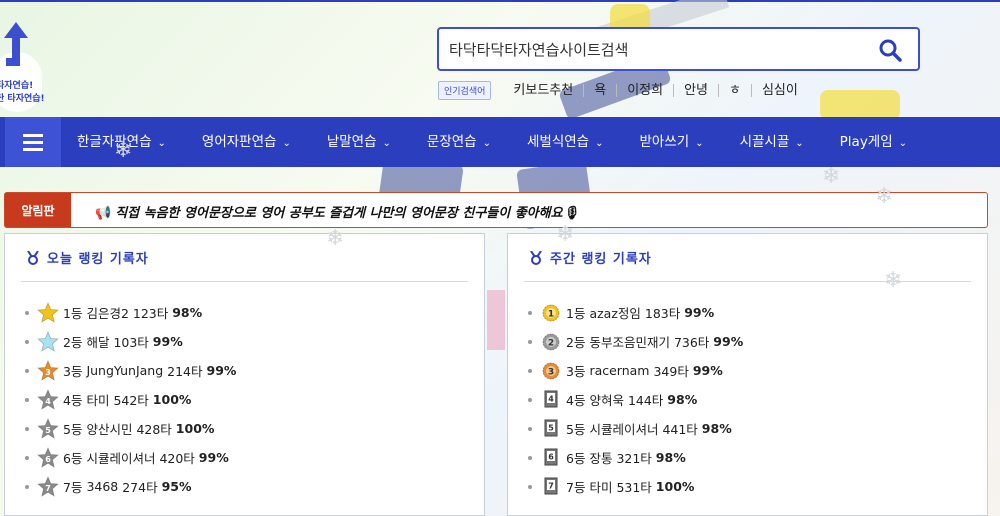  What do you see at coordinates (48, 312) in the screenshot?
I see `star-gold-icon` at bounding box center [48, 312].